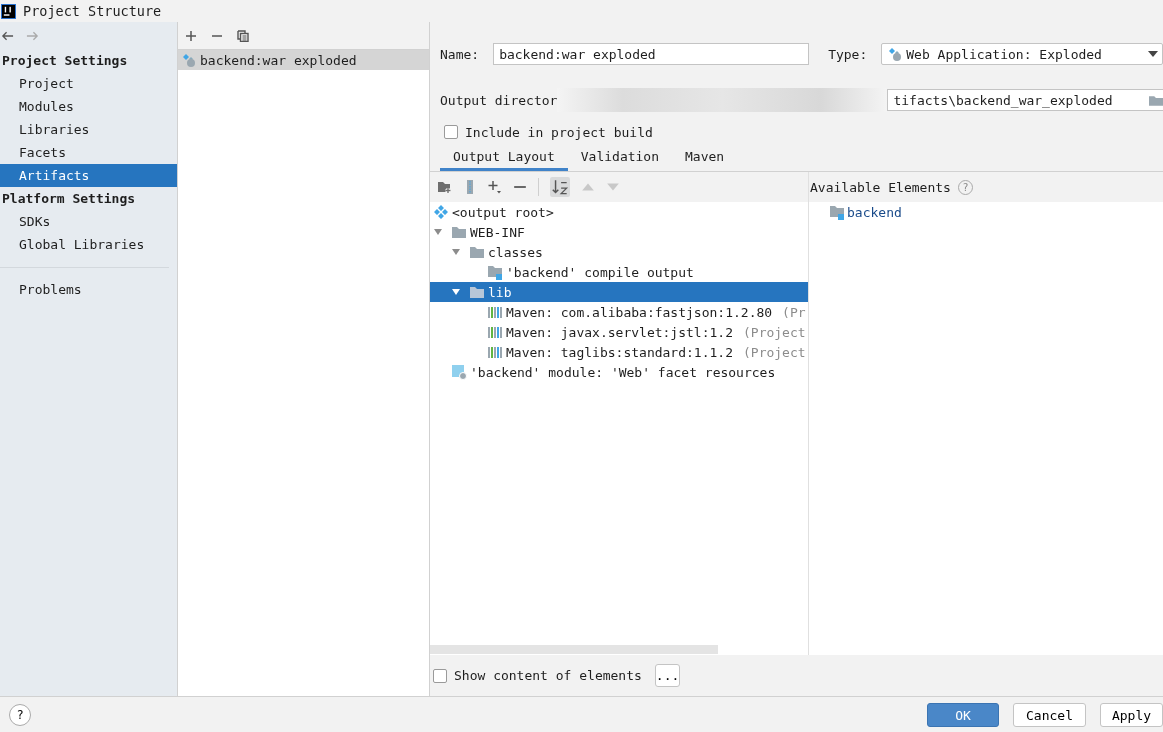 This screenshot has height=732, width=1163. I want to click on sidebar-item: Modules, so click(88, 106).